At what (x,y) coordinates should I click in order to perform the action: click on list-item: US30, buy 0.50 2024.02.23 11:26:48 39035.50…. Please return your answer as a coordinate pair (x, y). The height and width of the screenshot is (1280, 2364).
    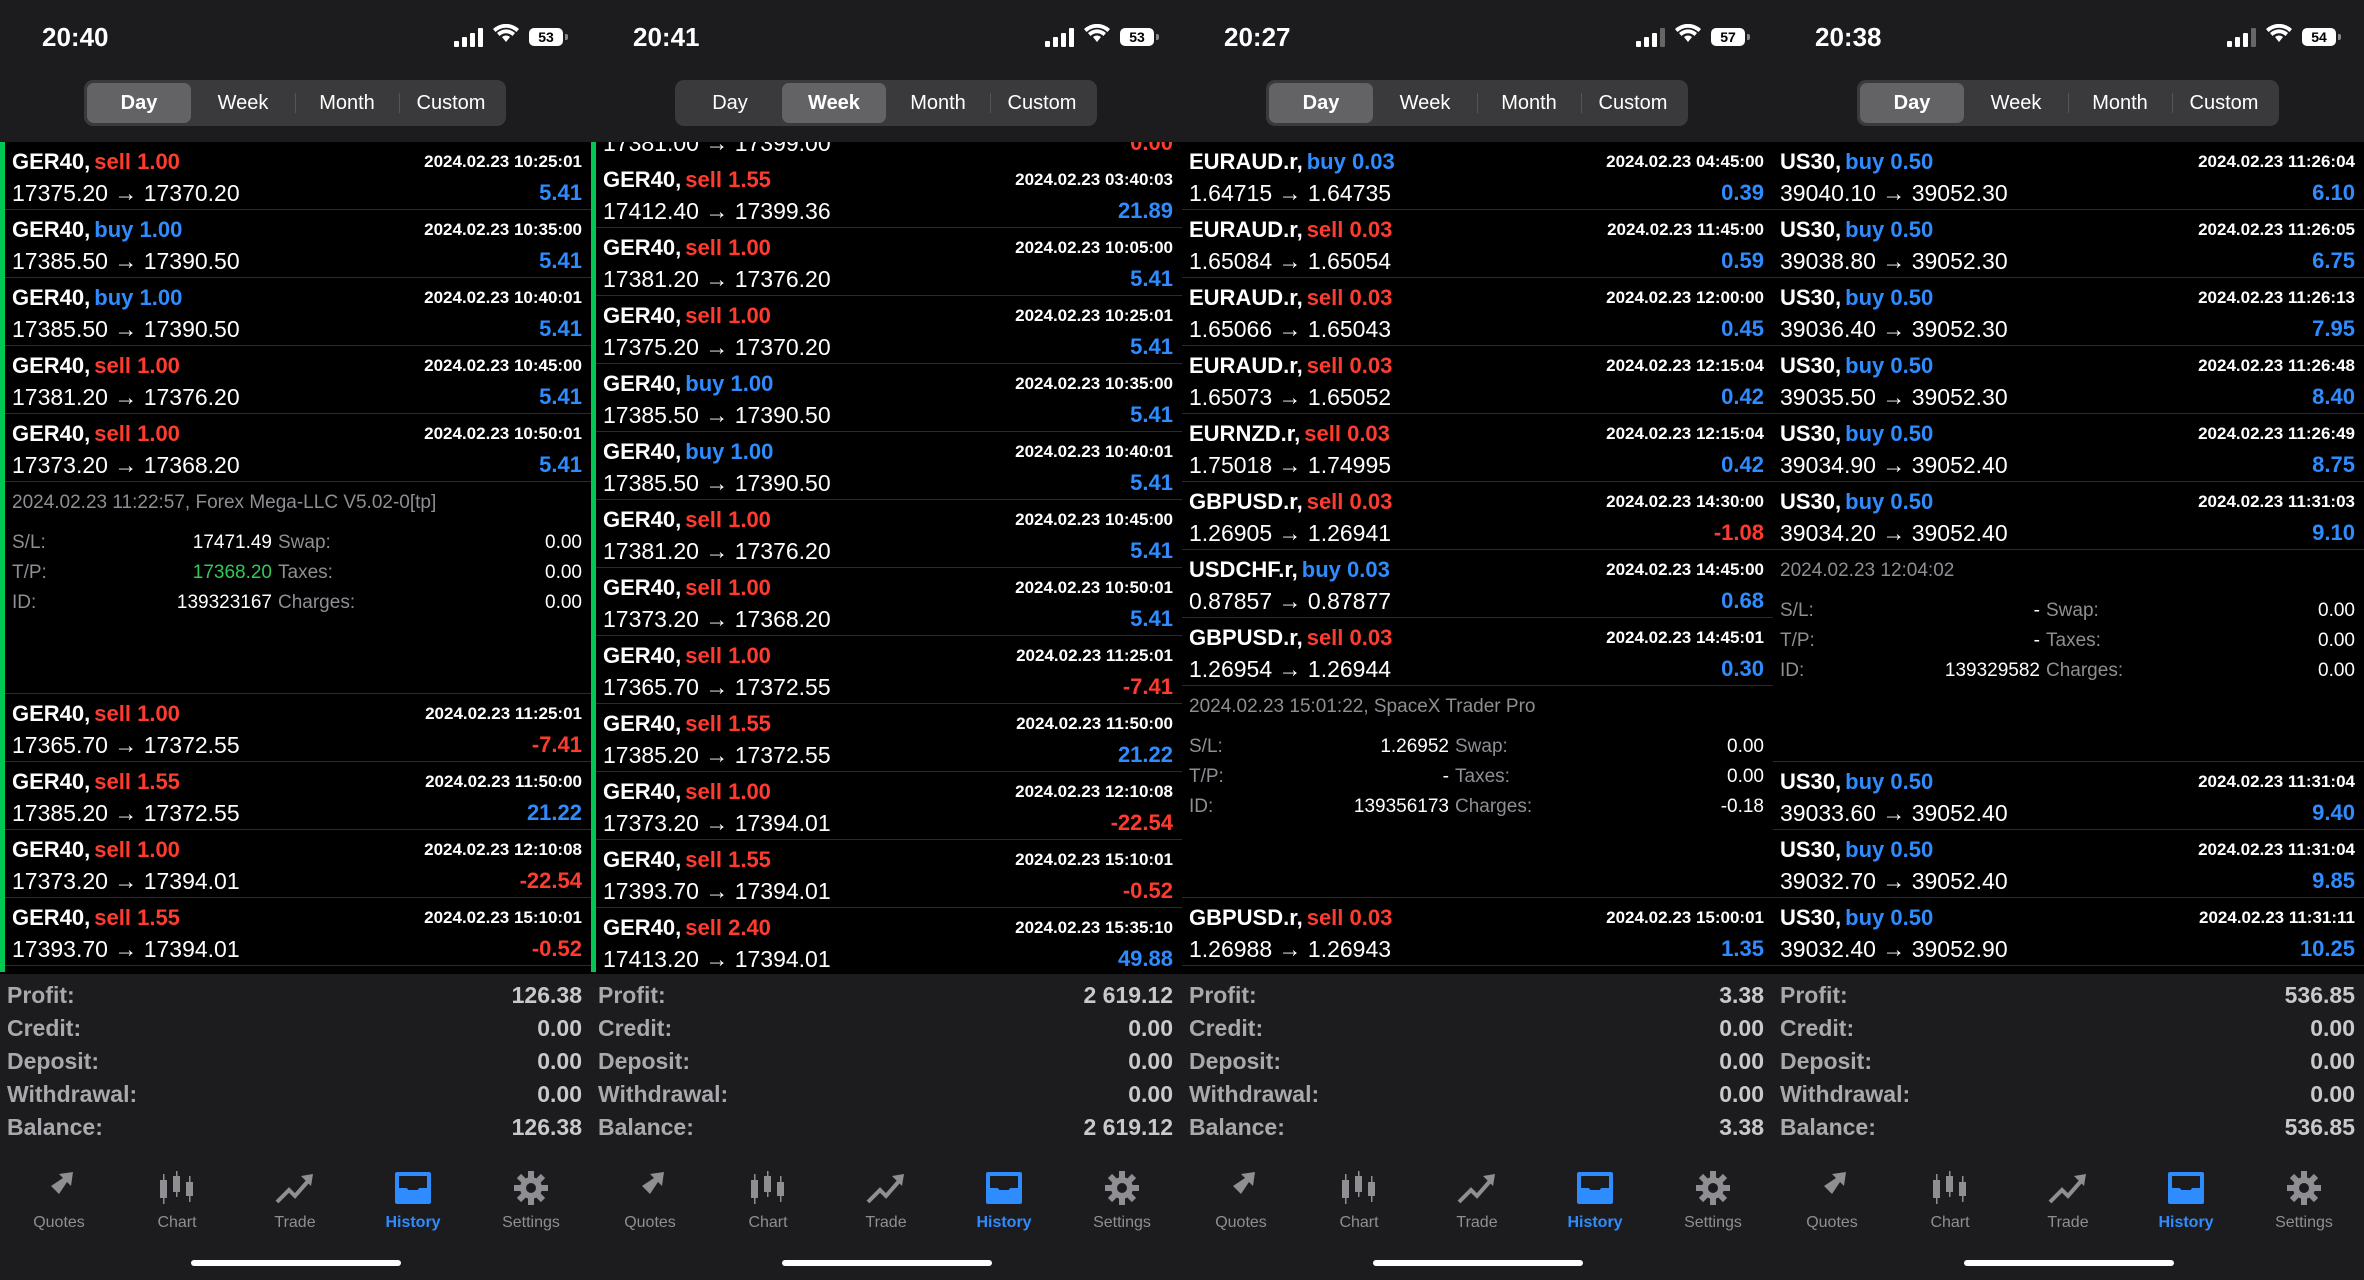
    Looking at the image, I should click on (2068, 380).